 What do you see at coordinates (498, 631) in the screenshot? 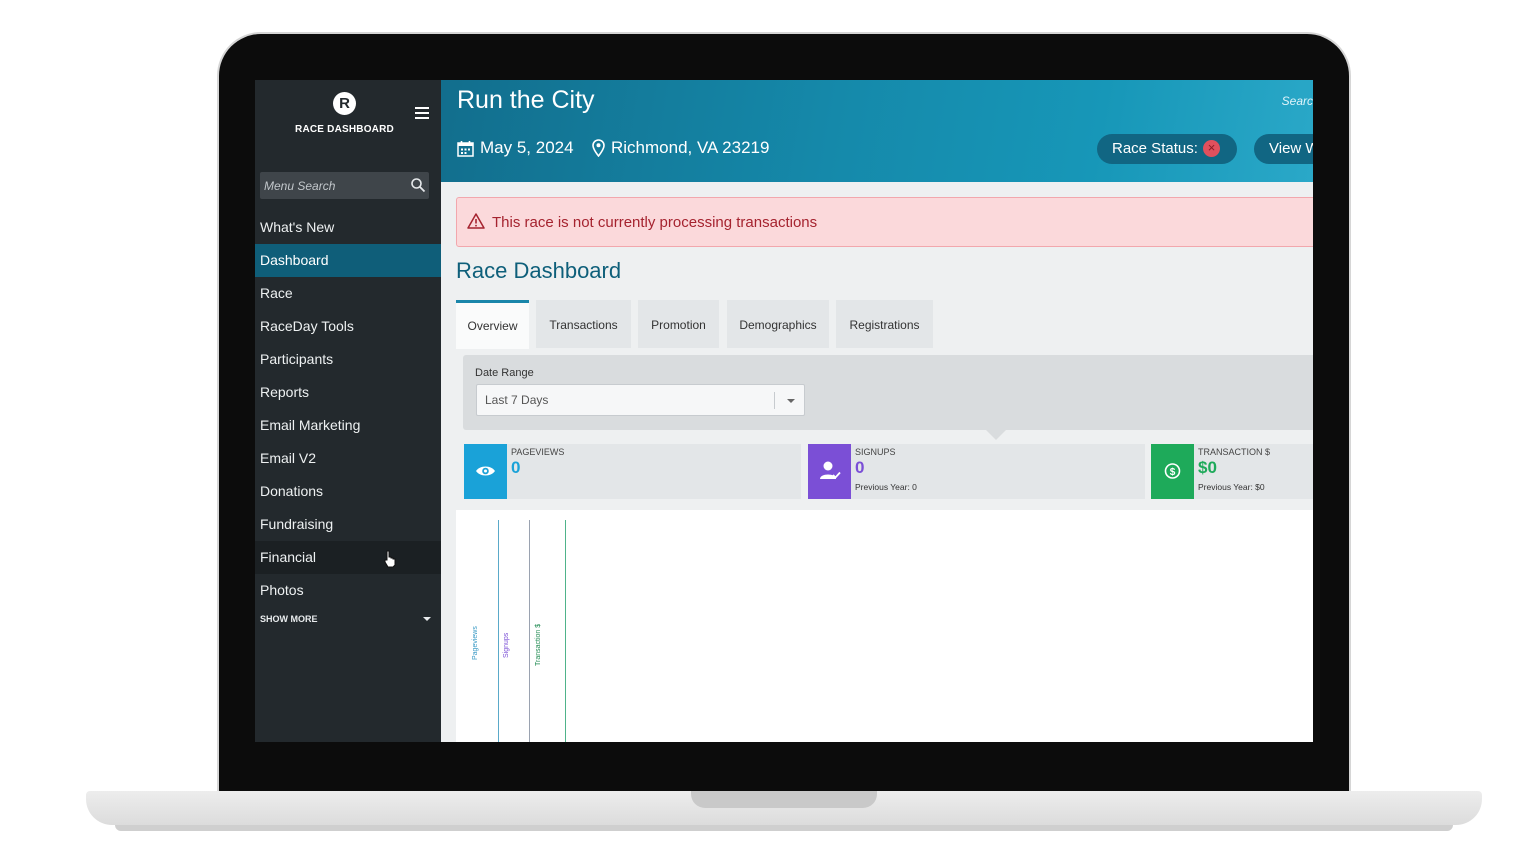
I see `pageviews-axis` at bounding box center [498, 631].